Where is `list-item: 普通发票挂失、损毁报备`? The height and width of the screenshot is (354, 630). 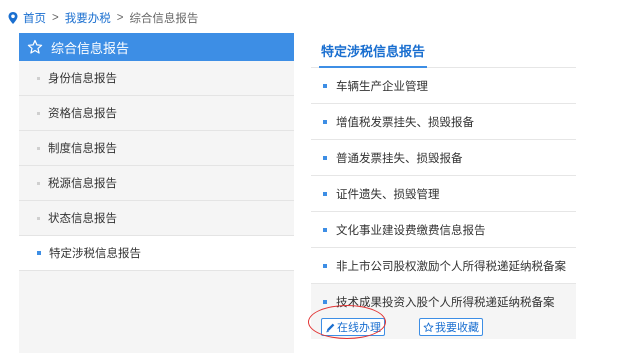
list-item: 普通发票挂失、损毁报备 is located at coordinates (443, 158).